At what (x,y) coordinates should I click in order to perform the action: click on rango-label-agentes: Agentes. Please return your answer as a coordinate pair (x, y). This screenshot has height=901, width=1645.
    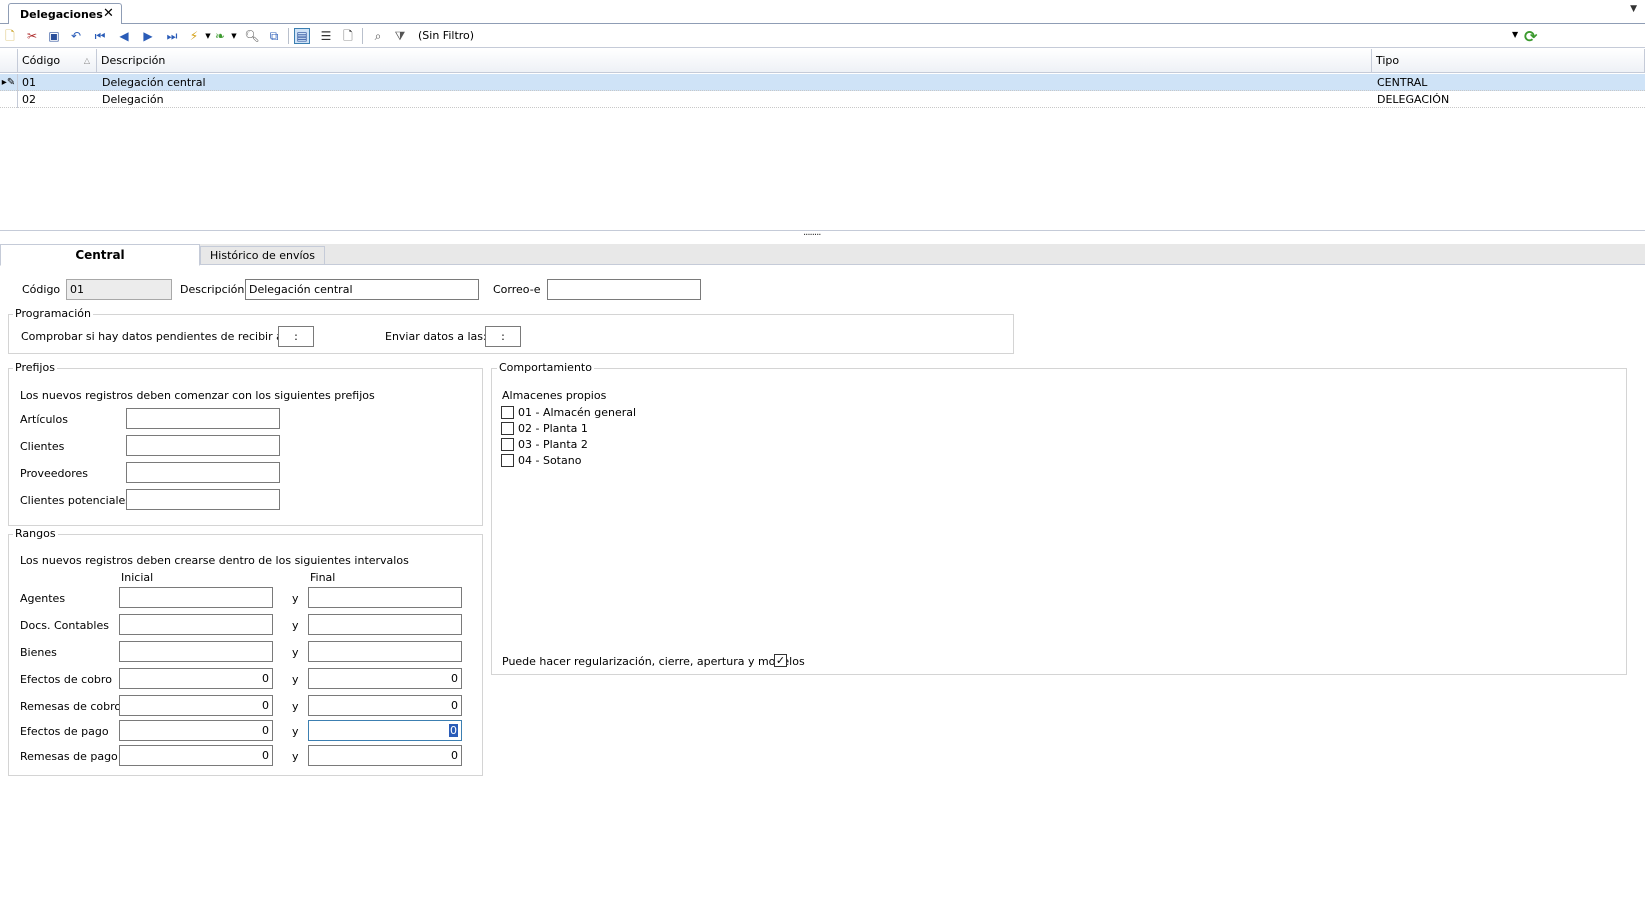
    Looking at the image, I should click on (43, 598).